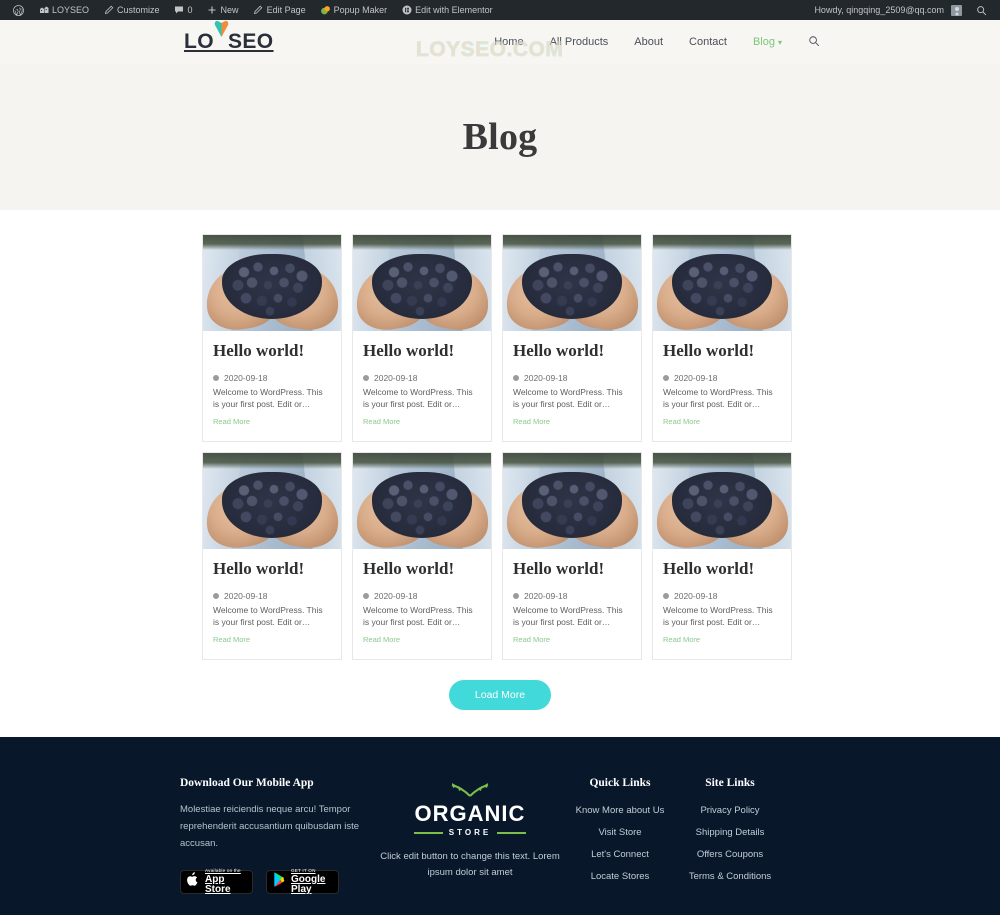 The height and width of the screenshot is (915, 1000). Describe the element at coordinates (981, 10) in the screenshot. I see `admin-bar-search` at that location.